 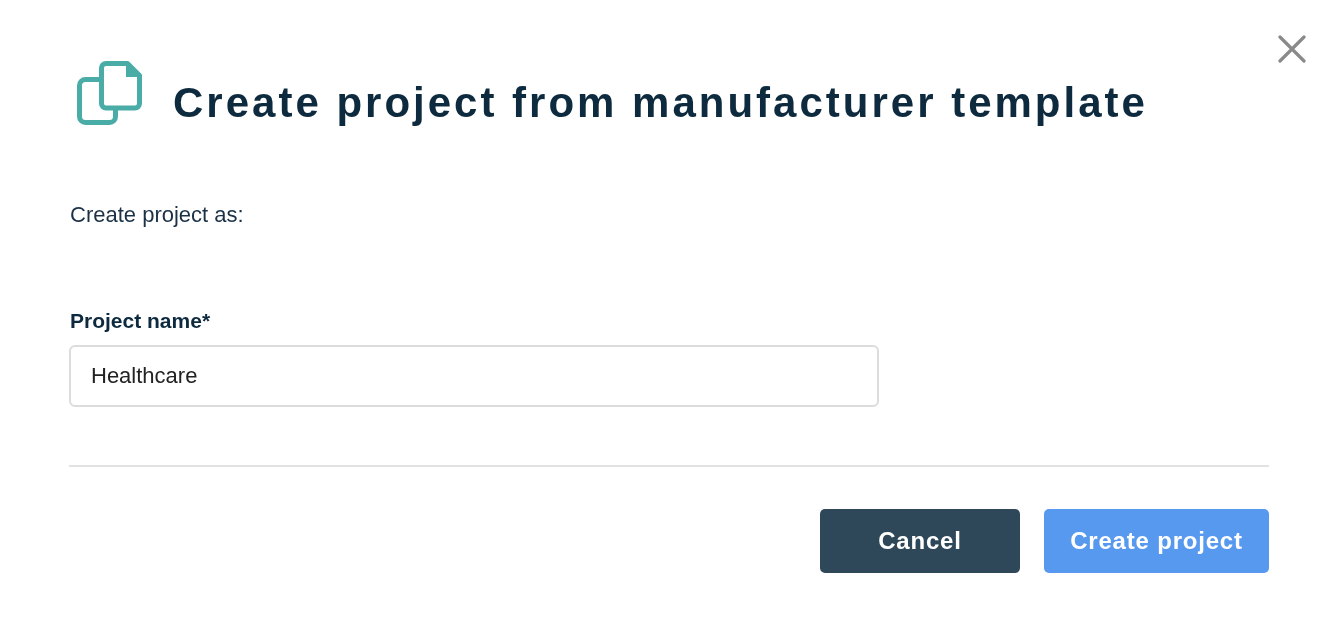 What do you see at coordinates (109, 93) in the screenshot?
I see `copy-documents-icon` at bounding box center [109, 93].